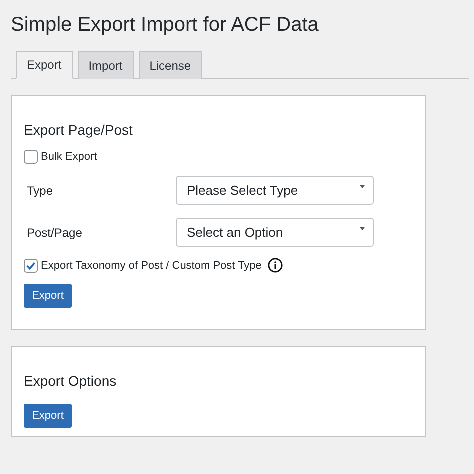 Image resolution: width=474 pixels, height=474 pixels. I want to click on tab: Export, so click(44, 65).